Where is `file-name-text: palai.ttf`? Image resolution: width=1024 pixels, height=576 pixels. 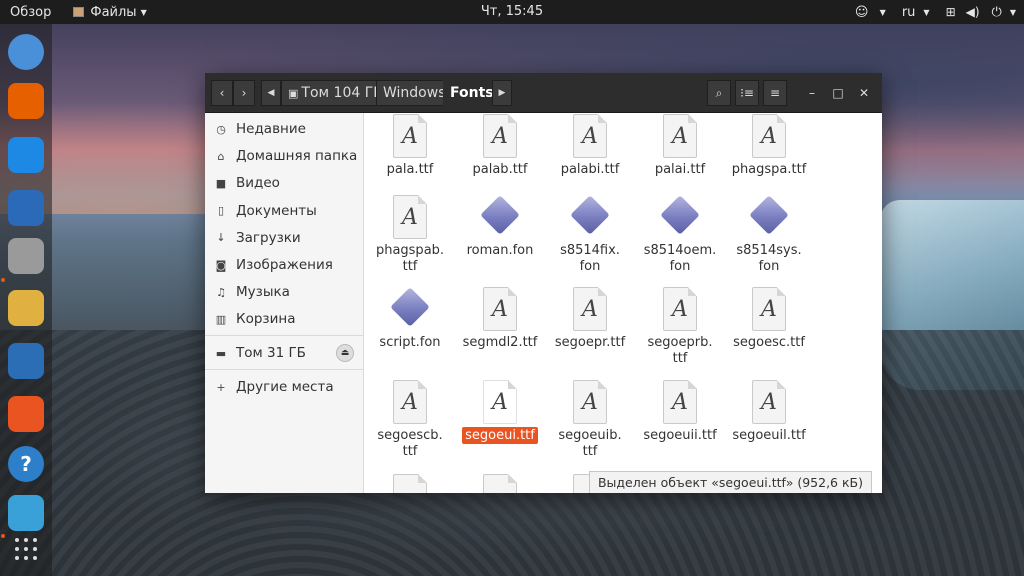 file-name-text: palai.ttf is located at coordinates (680, 169).